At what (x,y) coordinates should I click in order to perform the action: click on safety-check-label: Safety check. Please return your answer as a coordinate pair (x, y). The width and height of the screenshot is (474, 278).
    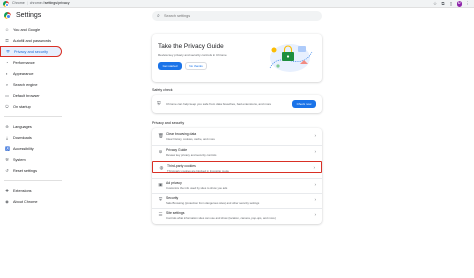
    Looking at the image, I should click on (162, 90).